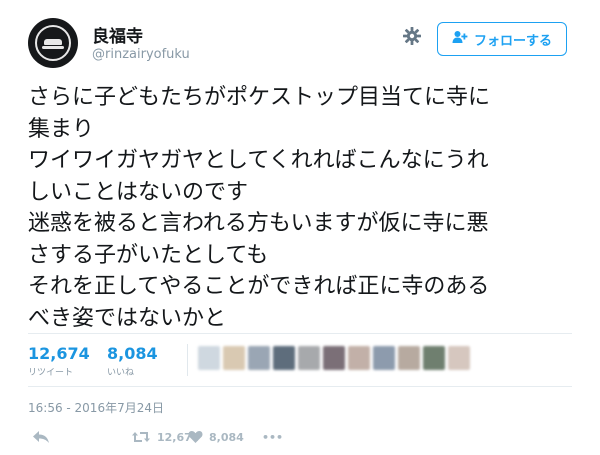 The height and width of the screenshot is (455, 600). I want to click on liker-avatars, so click(334, 358).